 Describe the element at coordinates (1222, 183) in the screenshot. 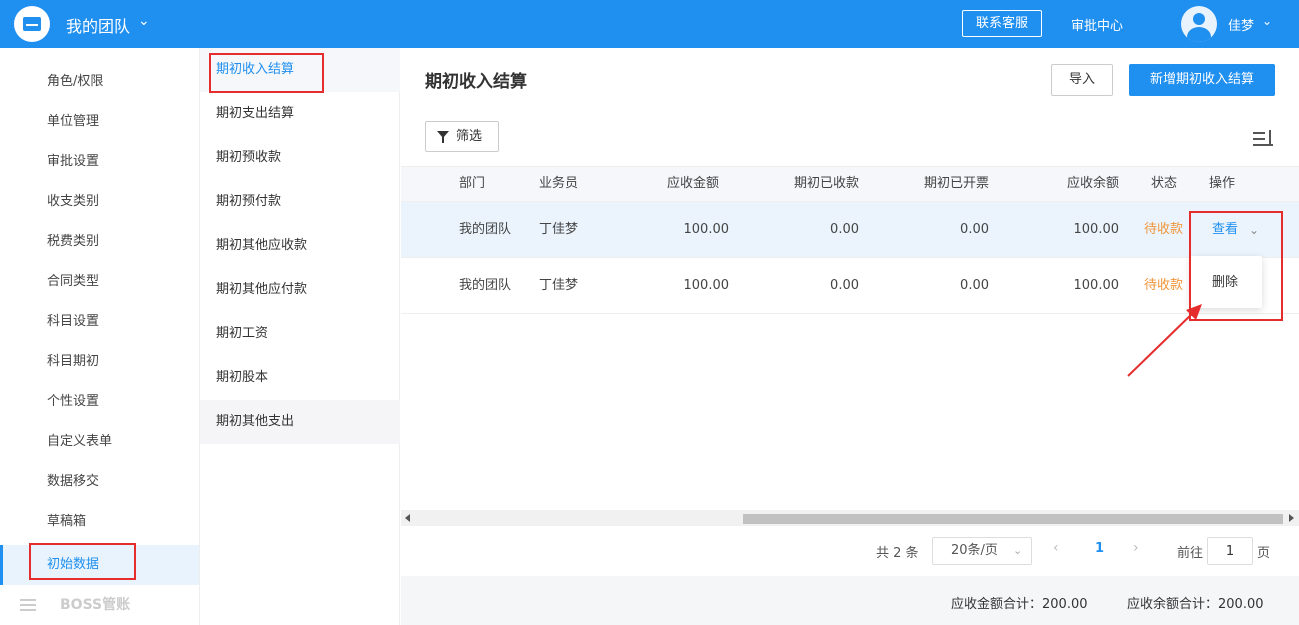

I see `column-header-action: 操作` at that location.